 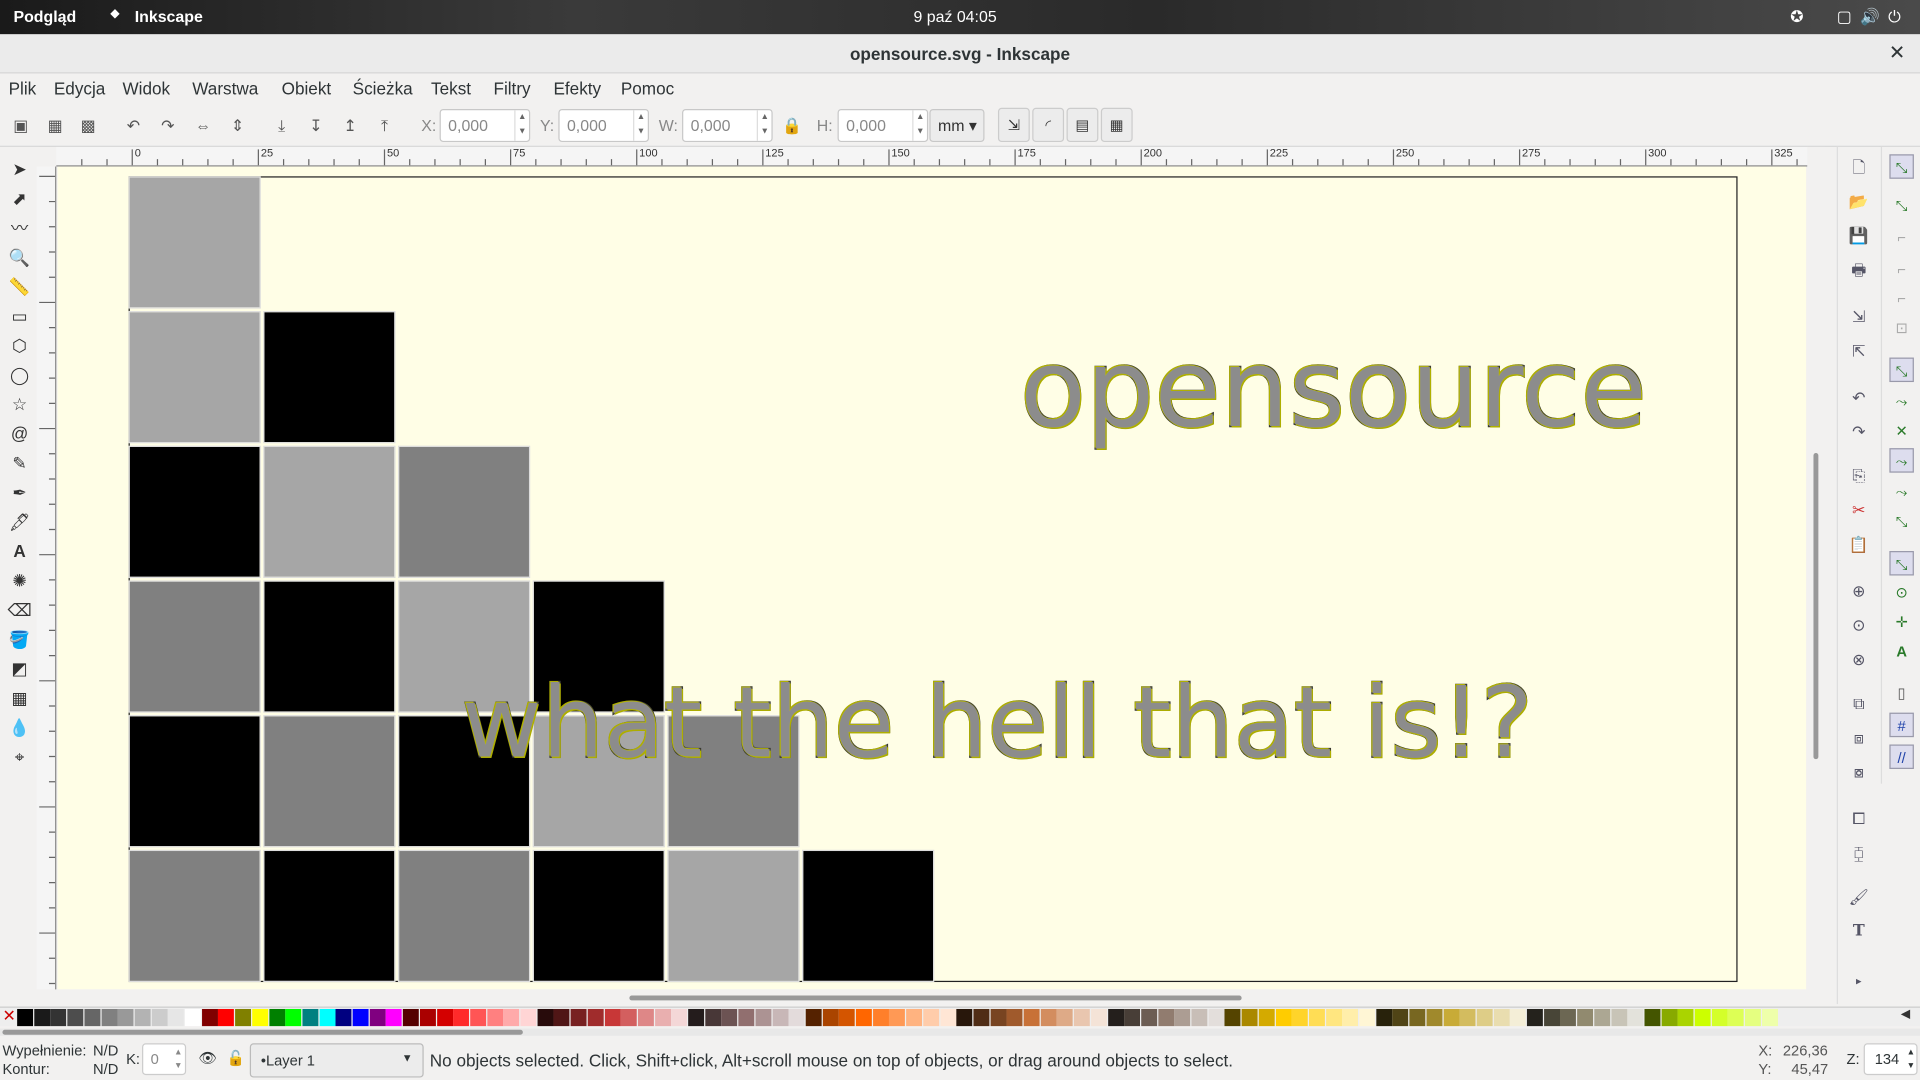 What do you see at coordinates (485, 125) in the screenshot?
I see `x-field: 0,000 ▲ ▼` at bounding box center [485, 125].